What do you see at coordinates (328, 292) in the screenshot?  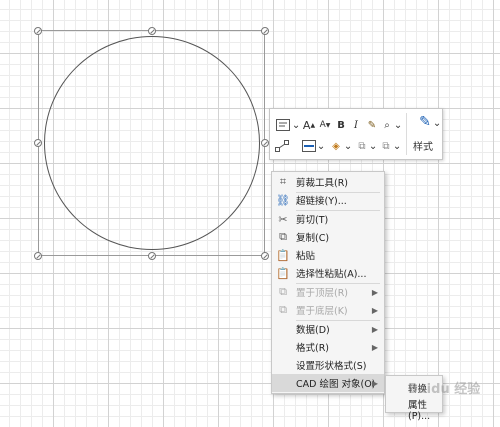 I see `menu-item-bring-to-front: ⧉ 置于顶层(R) ▶` at bounding box center [328, 292].